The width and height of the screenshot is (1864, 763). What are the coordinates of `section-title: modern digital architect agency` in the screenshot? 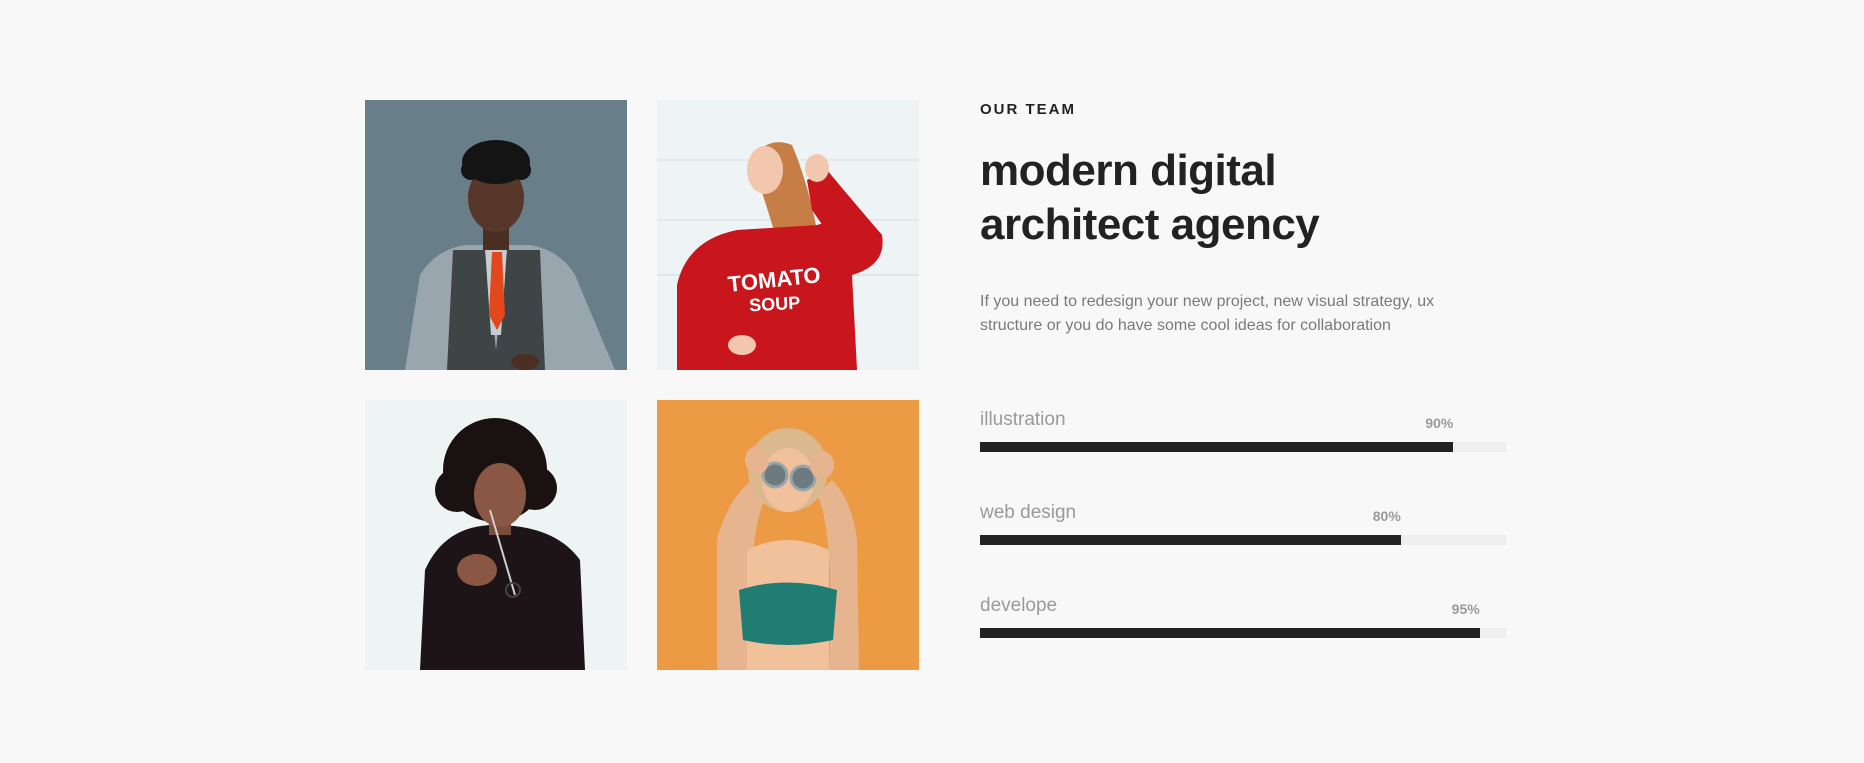 It's located at (1150, 197).